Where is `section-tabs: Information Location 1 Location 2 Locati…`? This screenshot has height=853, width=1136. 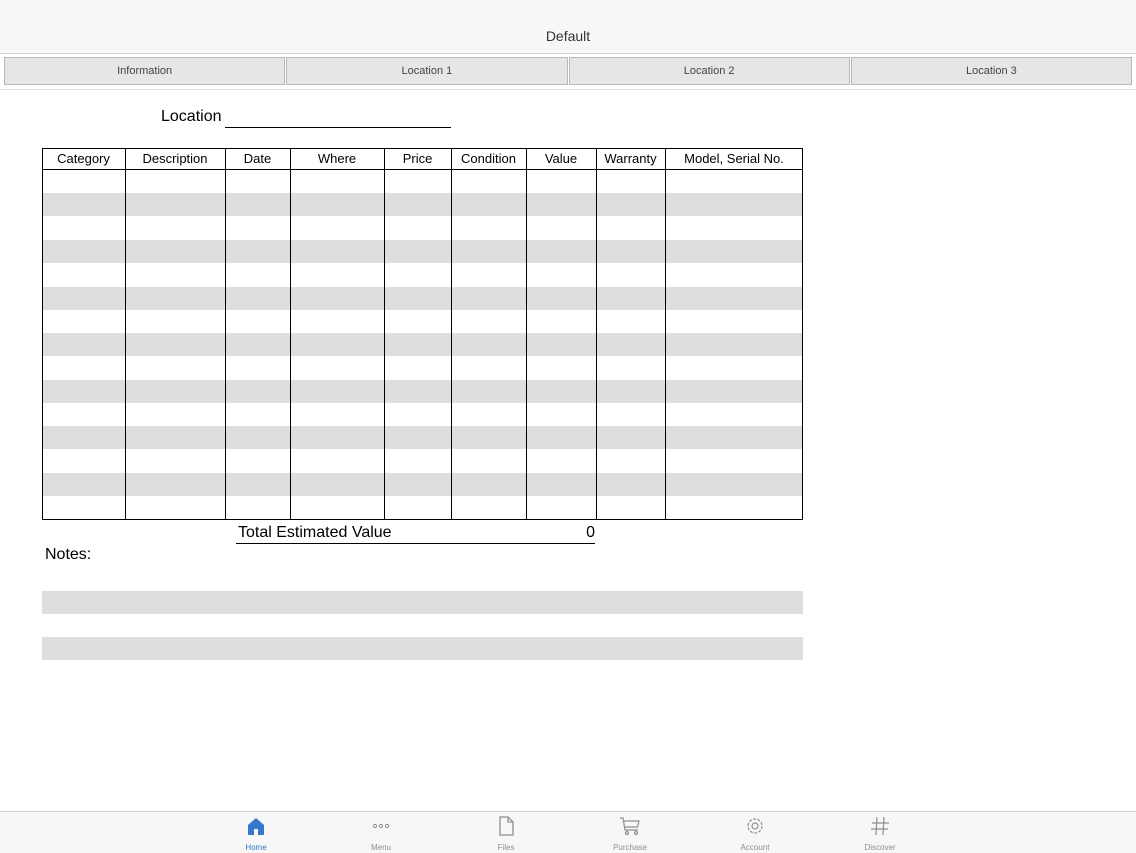 section-tabs: Information Location 1 Location 2 Locati… is located at coordinates (568, 71).